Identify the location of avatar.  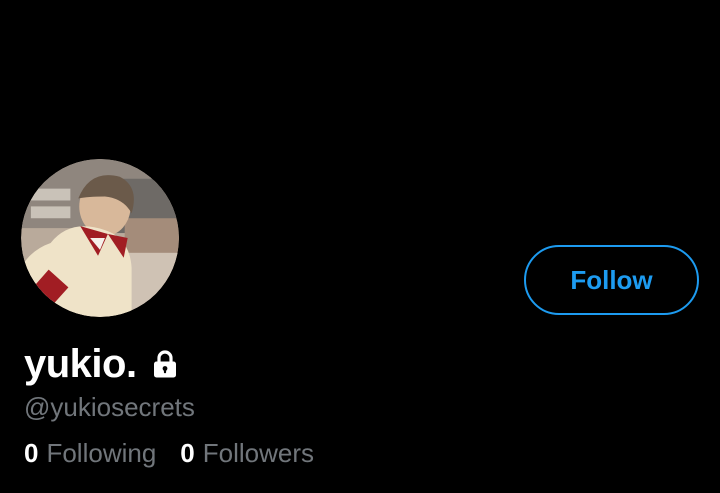
(100, 238).